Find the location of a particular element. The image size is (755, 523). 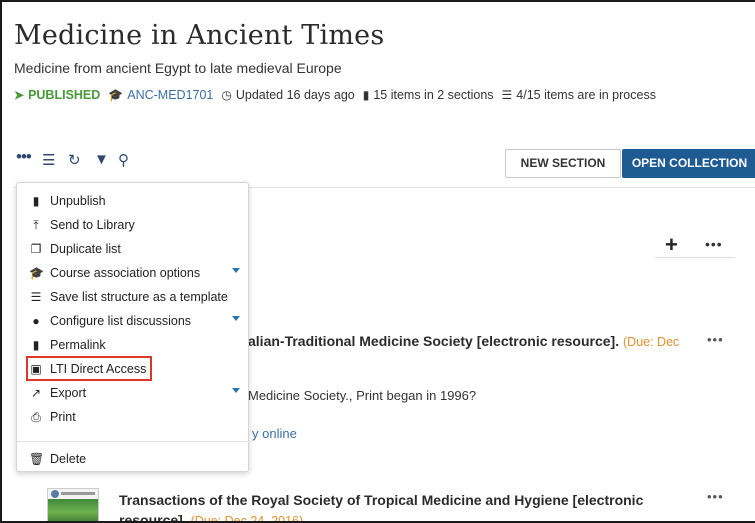

file-icon: ▮ is located at coordinates (36, 201).